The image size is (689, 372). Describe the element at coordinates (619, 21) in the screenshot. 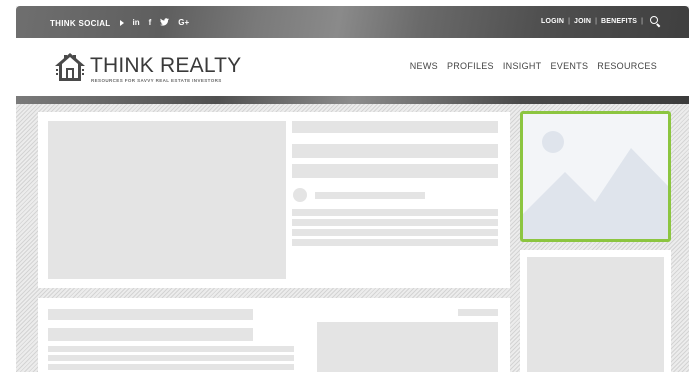

I see `benefits-link: BENEFITS` at that location.